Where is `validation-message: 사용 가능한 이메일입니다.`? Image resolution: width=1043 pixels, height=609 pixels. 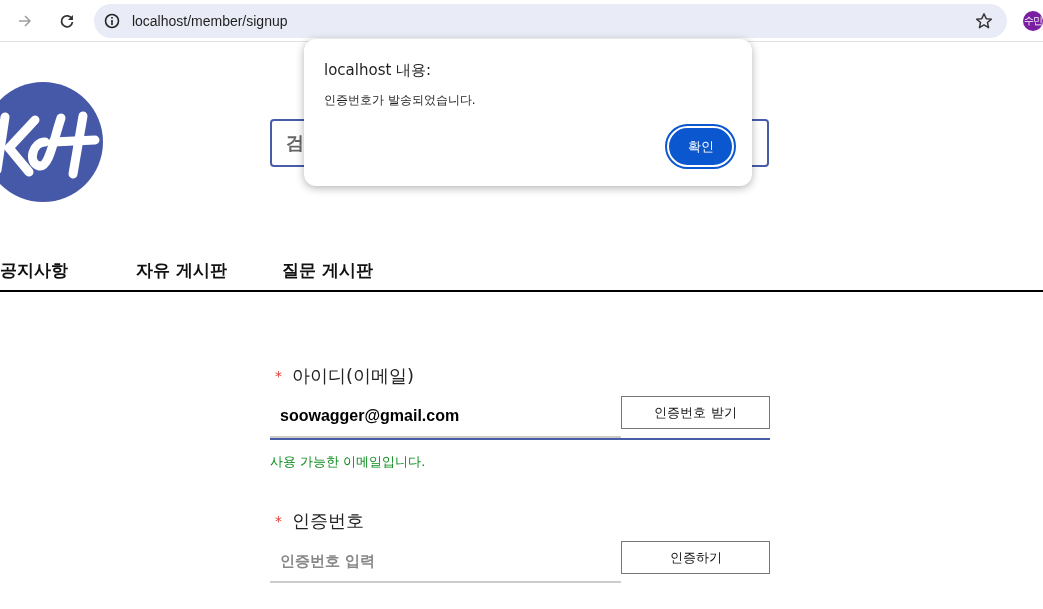 validation-message: 사용 가능한 이메일입니다. is located at coordinates (348, 462).